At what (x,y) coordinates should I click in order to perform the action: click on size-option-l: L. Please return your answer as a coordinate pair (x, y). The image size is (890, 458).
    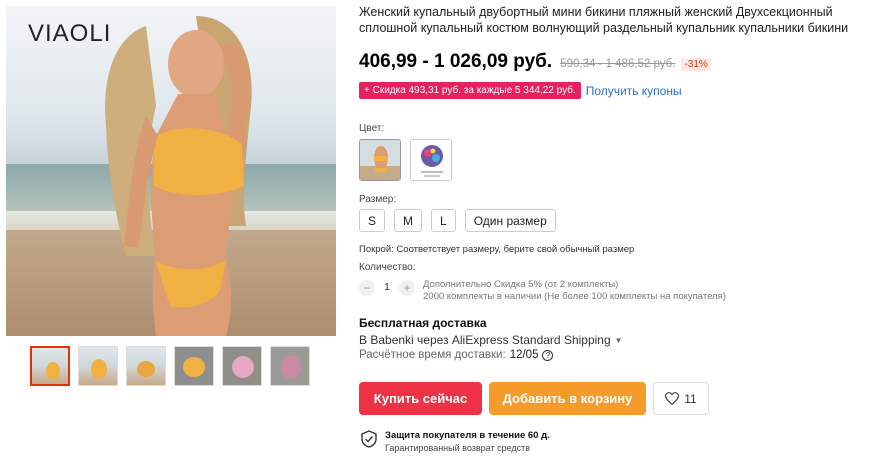
    Looking at the image, I should click on (443, 220).